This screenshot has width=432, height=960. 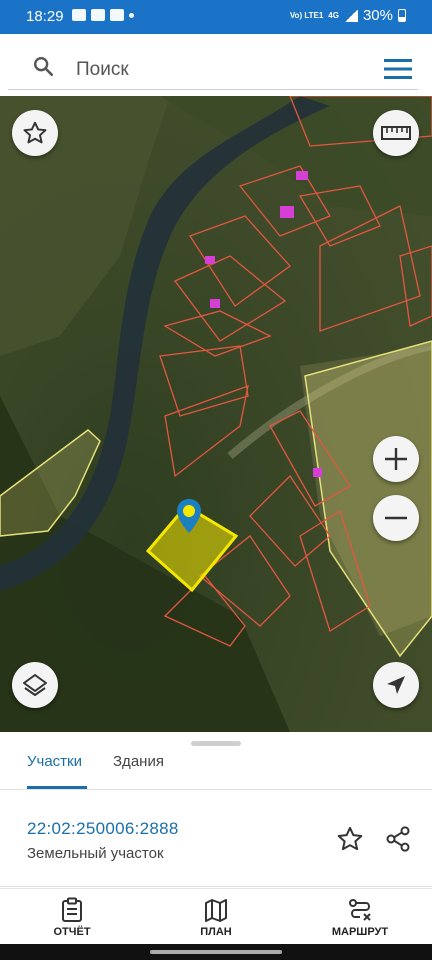 What do you see at coordinates (189, 516) in the screenshot?
I see `map-pin-icon` at bounding box center [189, 516].